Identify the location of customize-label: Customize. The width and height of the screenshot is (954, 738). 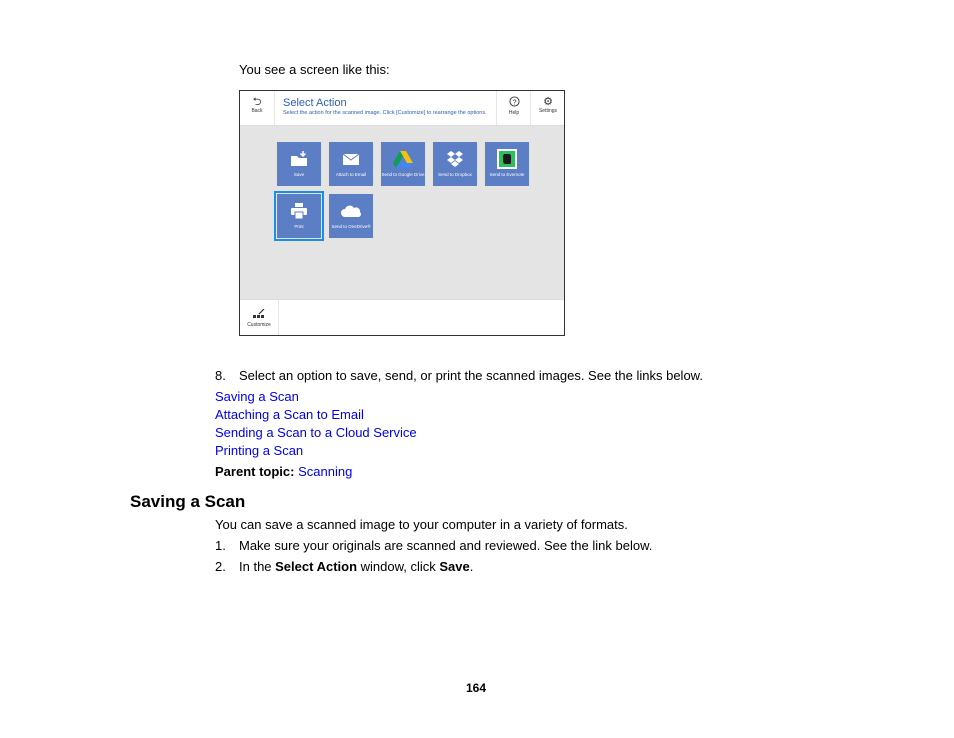
(259, 325).